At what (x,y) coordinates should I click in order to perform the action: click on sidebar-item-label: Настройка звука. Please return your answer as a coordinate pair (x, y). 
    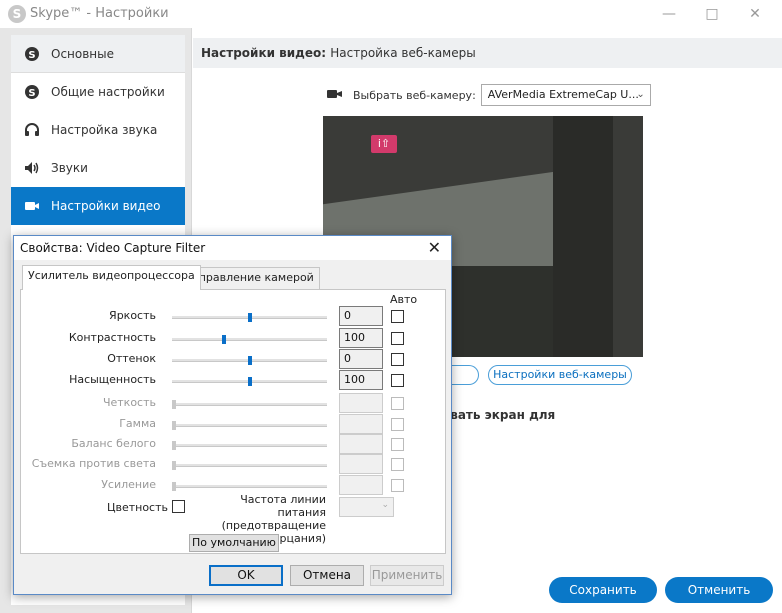
    Looking at the image, I should click on (104, 130).